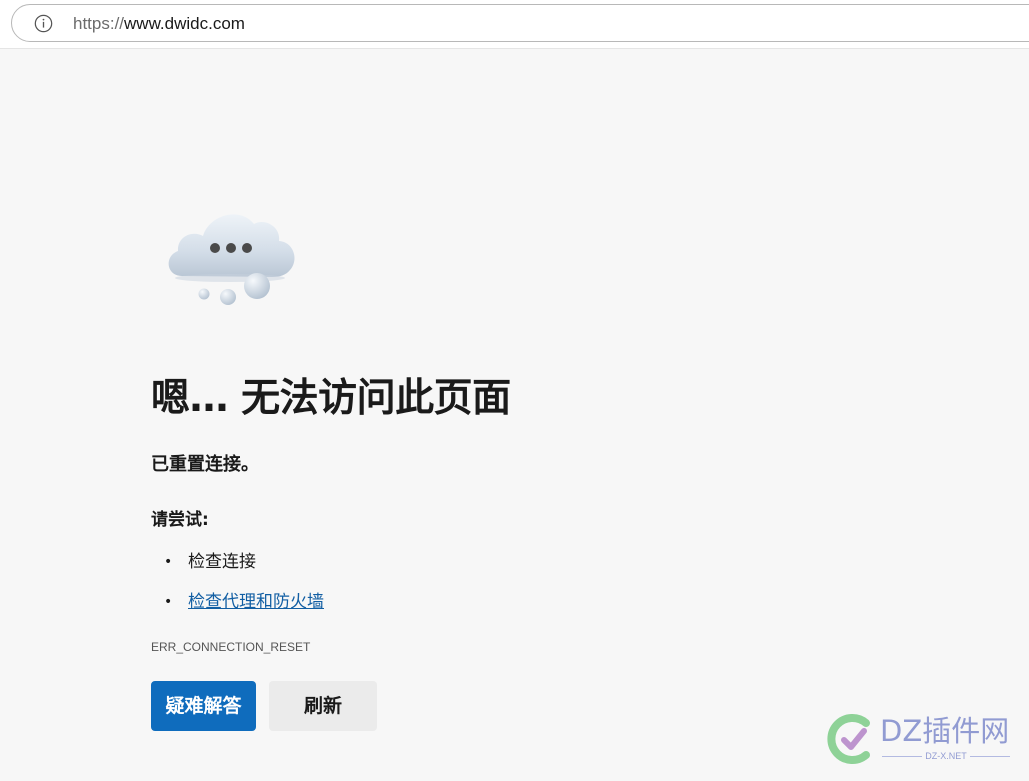 The height and width of the screenshot is (781, 1029). Describe the element at coordinates (945, 731) in the screenshot. I see `watermark-main-text: DZ插件网` at that location.